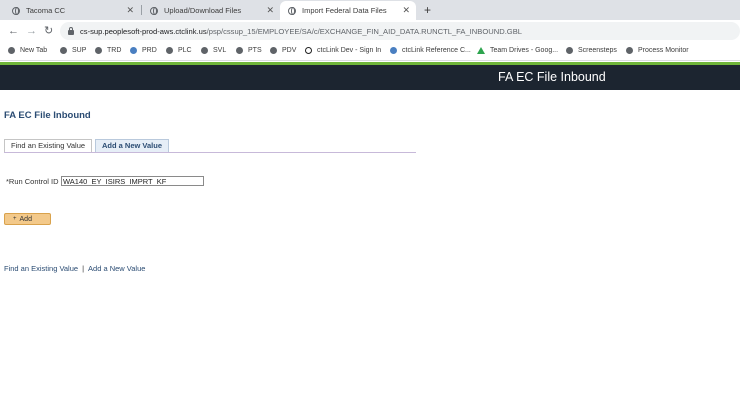 This screenshot has width=740, height=416. What do you see at coordinates (46, 10) in the screenshot?
I see `tab-title: Tacoma CC` at bounding box center [46, 10].